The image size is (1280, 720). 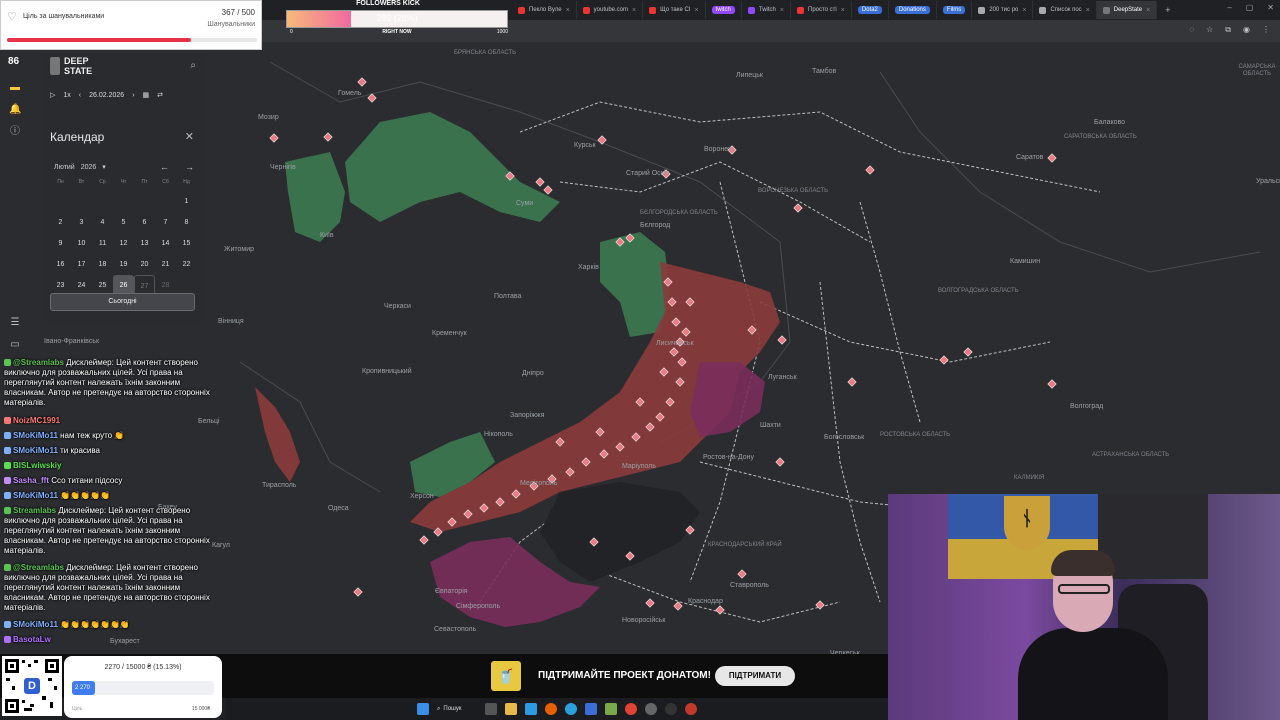 What do you see at coordinates (123, 222) in the screenshot?
I see `calendar-day: 5` at bounding box center [123, 222].